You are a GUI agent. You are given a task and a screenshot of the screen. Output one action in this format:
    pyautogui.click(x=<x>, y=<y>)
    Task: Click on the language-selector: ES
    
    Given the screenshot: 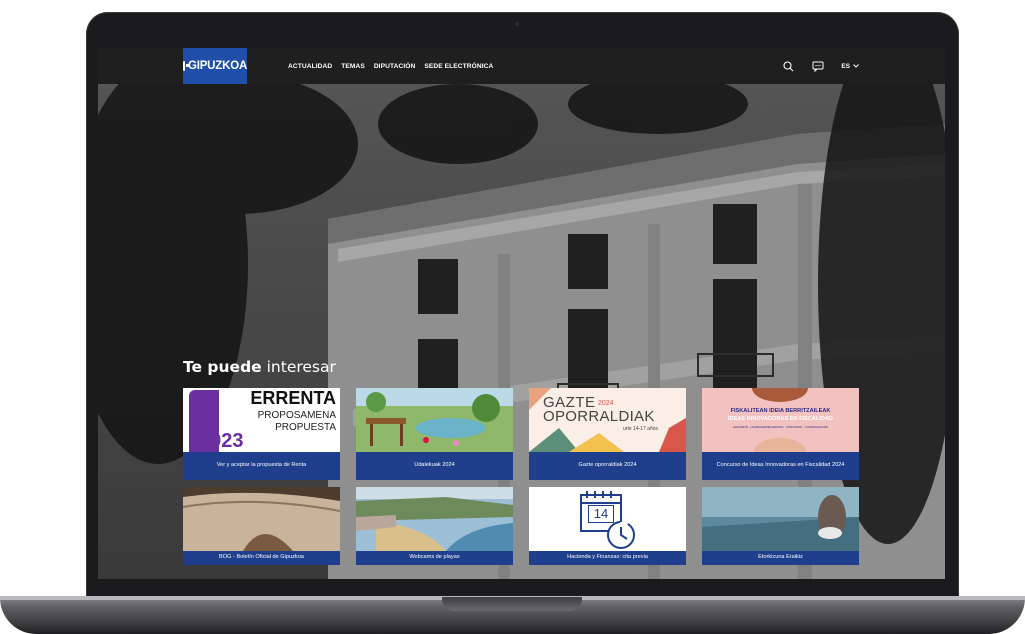 What is the action you would take?
    pyautogui.click(x=850, y=66)
    